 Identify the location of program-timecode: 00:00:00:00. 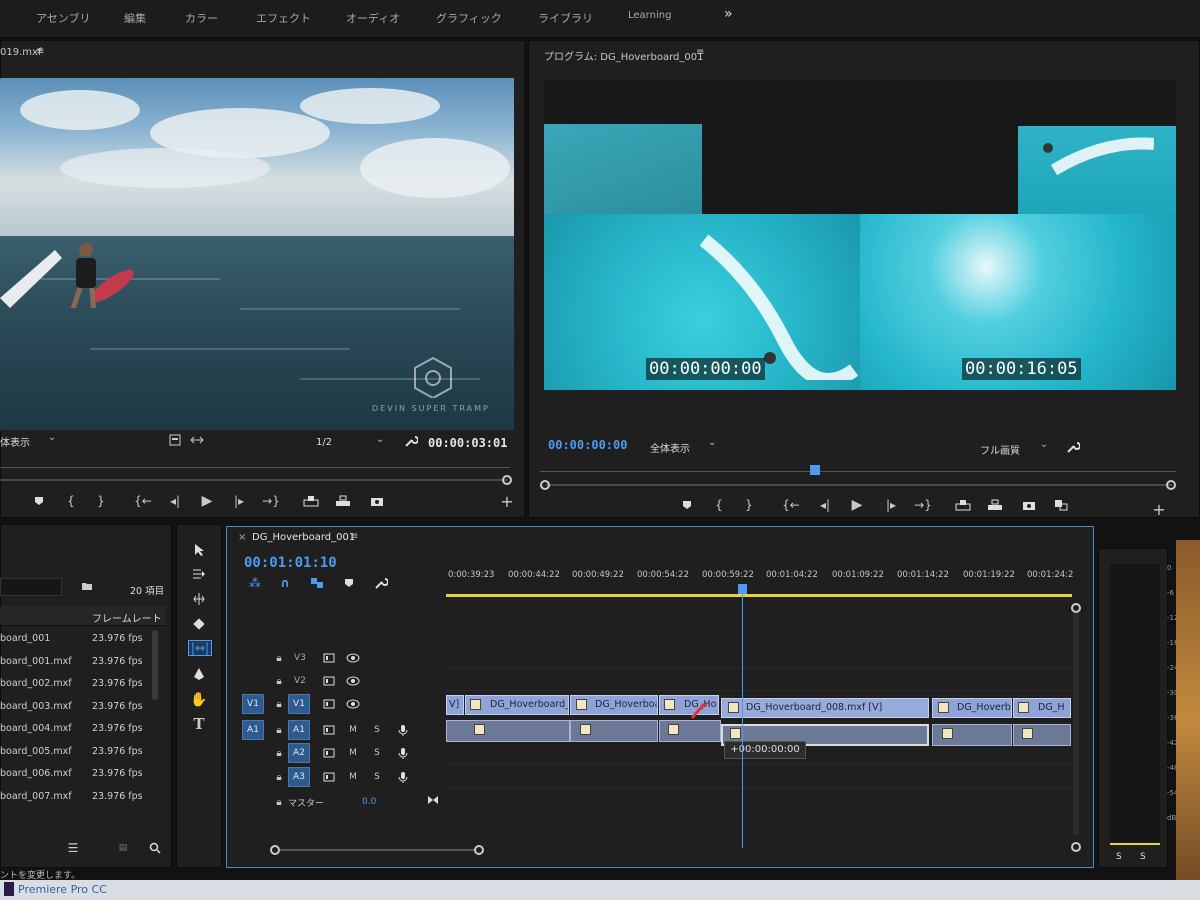
(587, 445).